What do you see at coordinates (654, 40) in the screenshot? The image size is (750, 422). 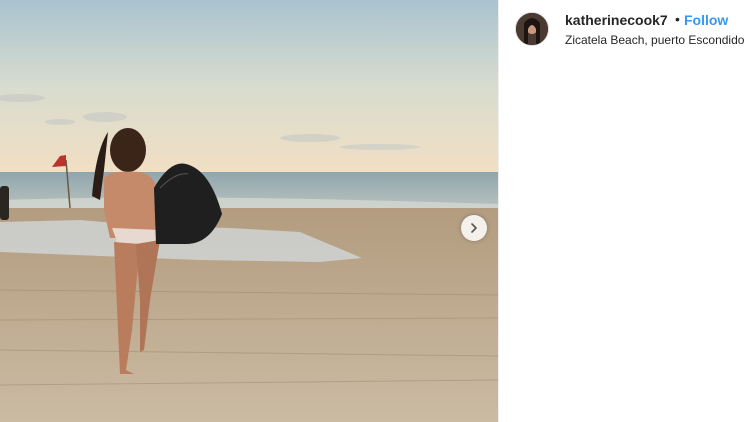 I see `location-link: Zicatela Beach, puerto Escondido` at bounding box center [654, 40].